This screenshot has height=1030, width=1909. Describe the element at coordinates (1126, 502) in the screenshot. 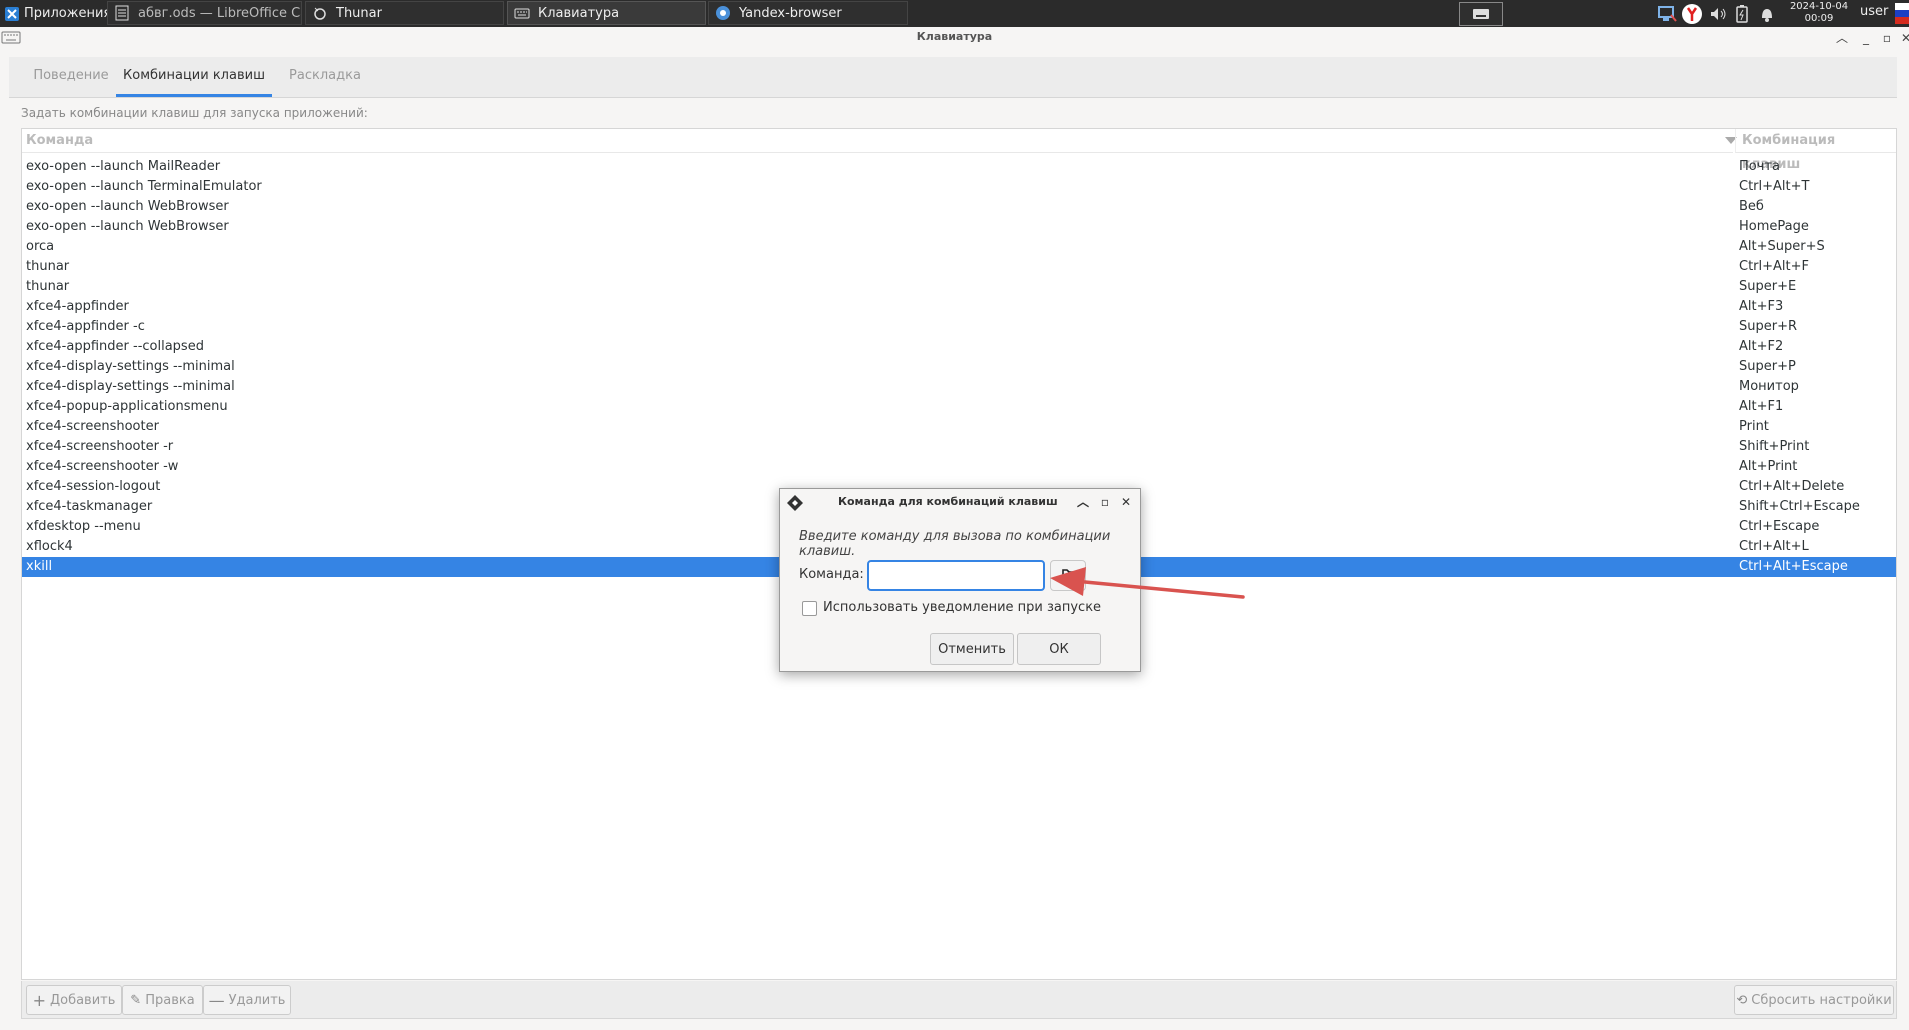

I see `dialog-close-button: ✕` at that location.